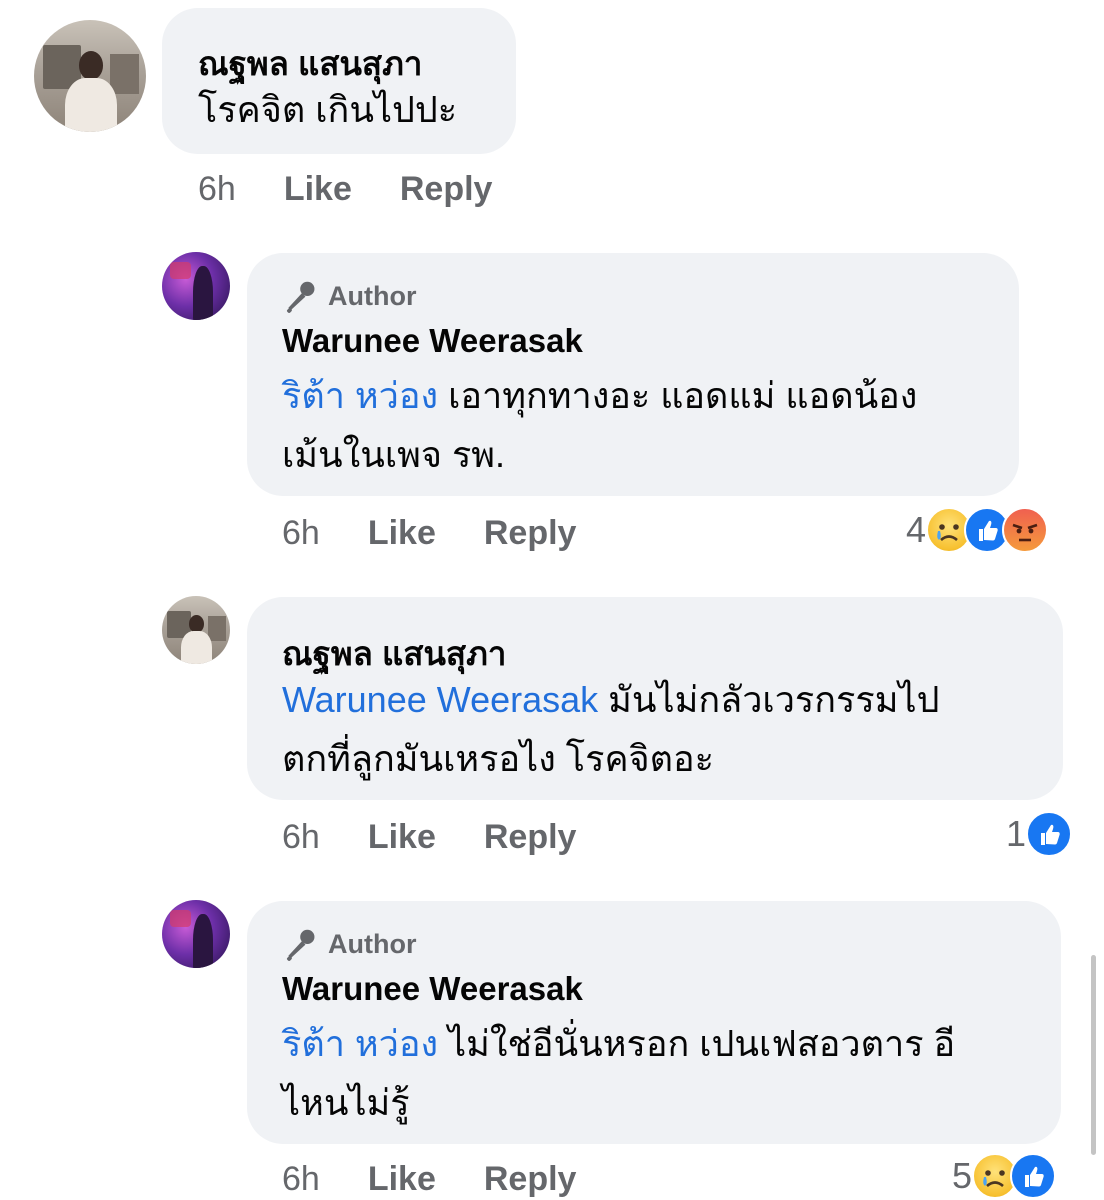 The height and width of the screenshot is (1200, 1104). Describe the element at coordinates (678, 395) in the screenshot. I see `comment-line: เอาทุกทางอะ แอดแม่ แอดน้อง` at that location.